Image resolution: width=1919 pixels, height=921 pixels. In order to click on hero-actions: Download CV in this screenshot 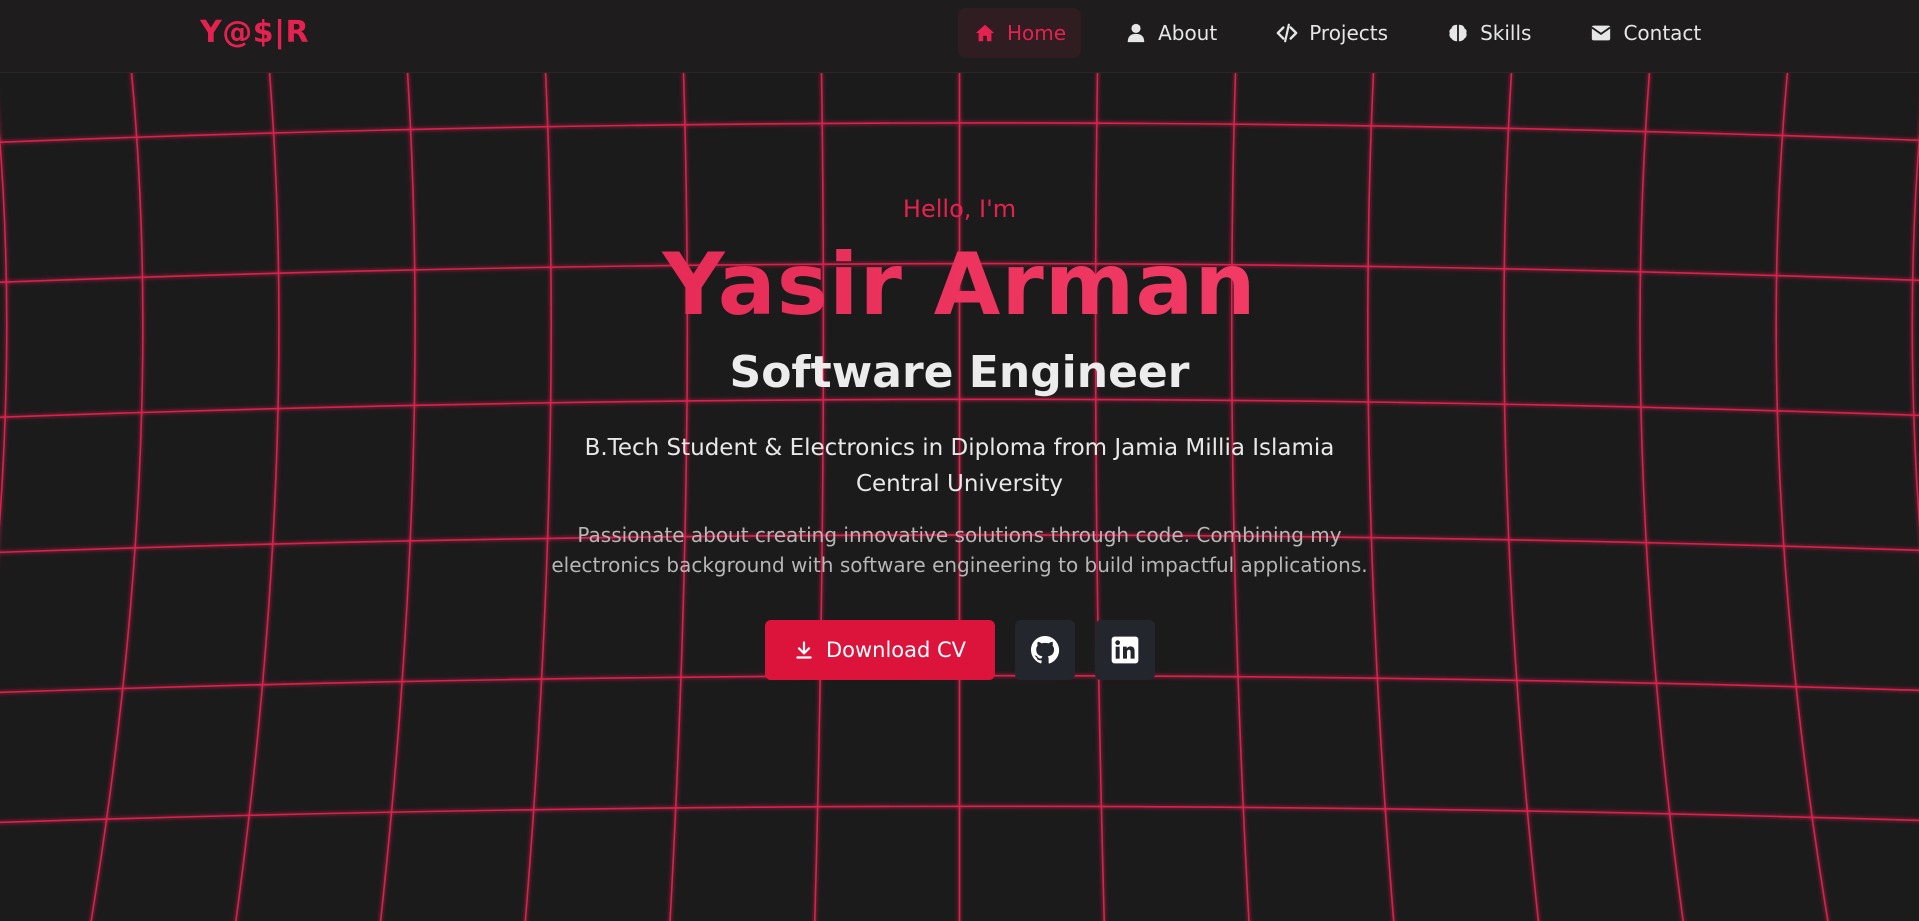, I will do `click(960, 650)`.